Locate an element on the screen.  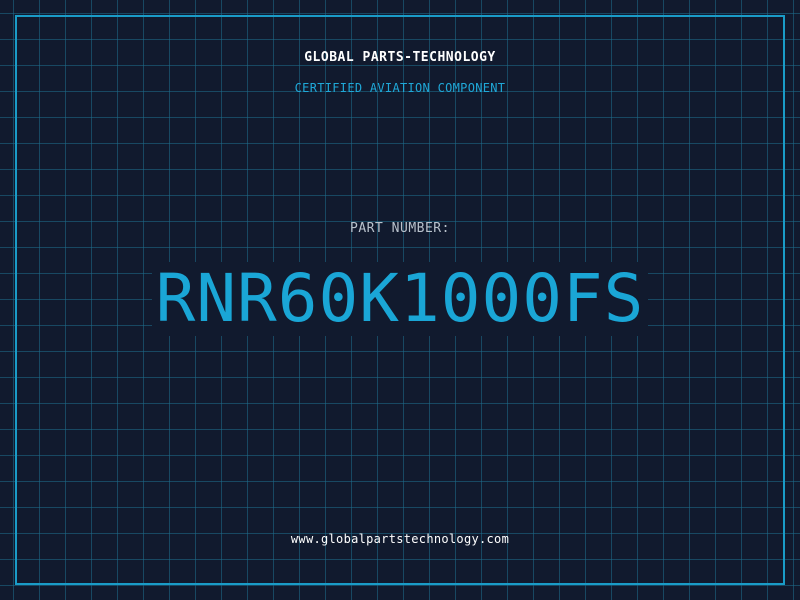
part-number-label: PART NUMBER: is located at coordinates (400, 228).